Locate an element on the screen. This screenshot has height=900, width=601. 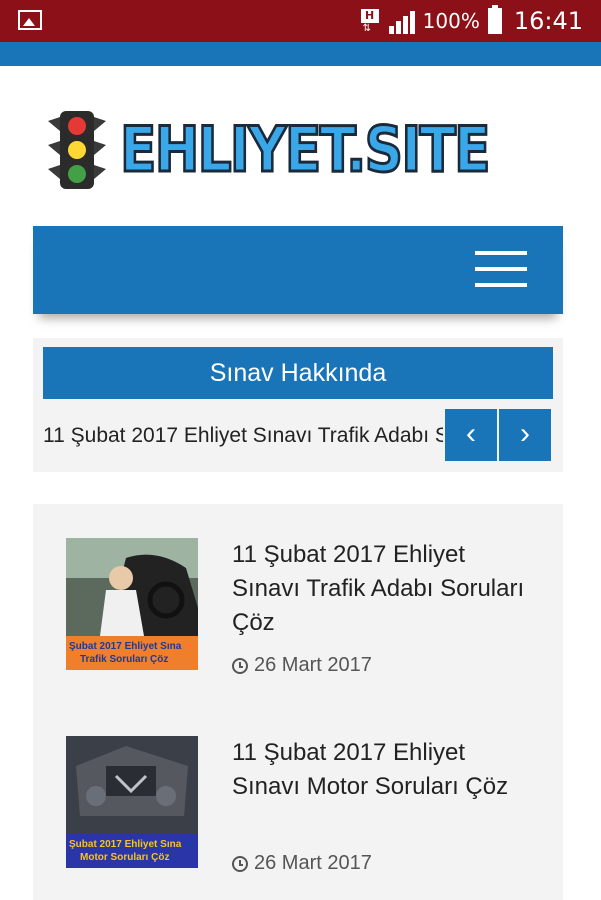
status-icons: H ⇅ 100% 16:41 is located at coordinates (471, 21).